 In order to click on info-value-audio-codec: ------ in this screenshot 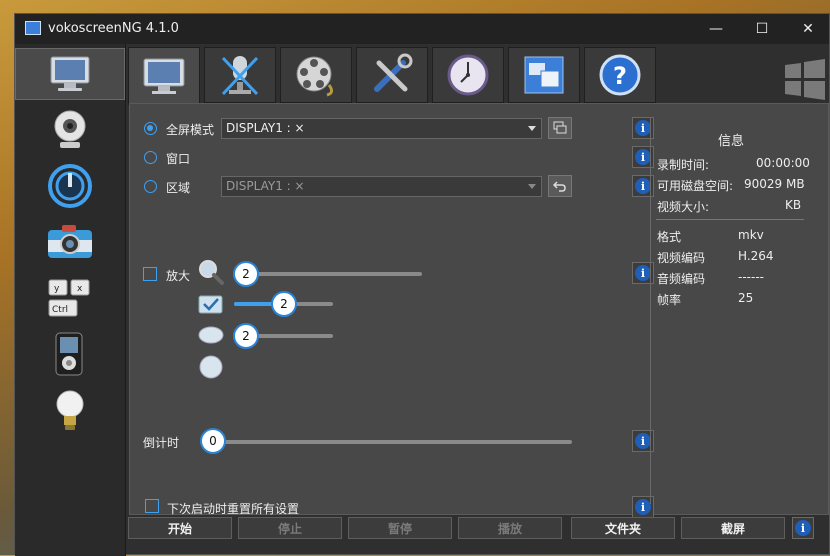, I will do `click(751, 277)`.